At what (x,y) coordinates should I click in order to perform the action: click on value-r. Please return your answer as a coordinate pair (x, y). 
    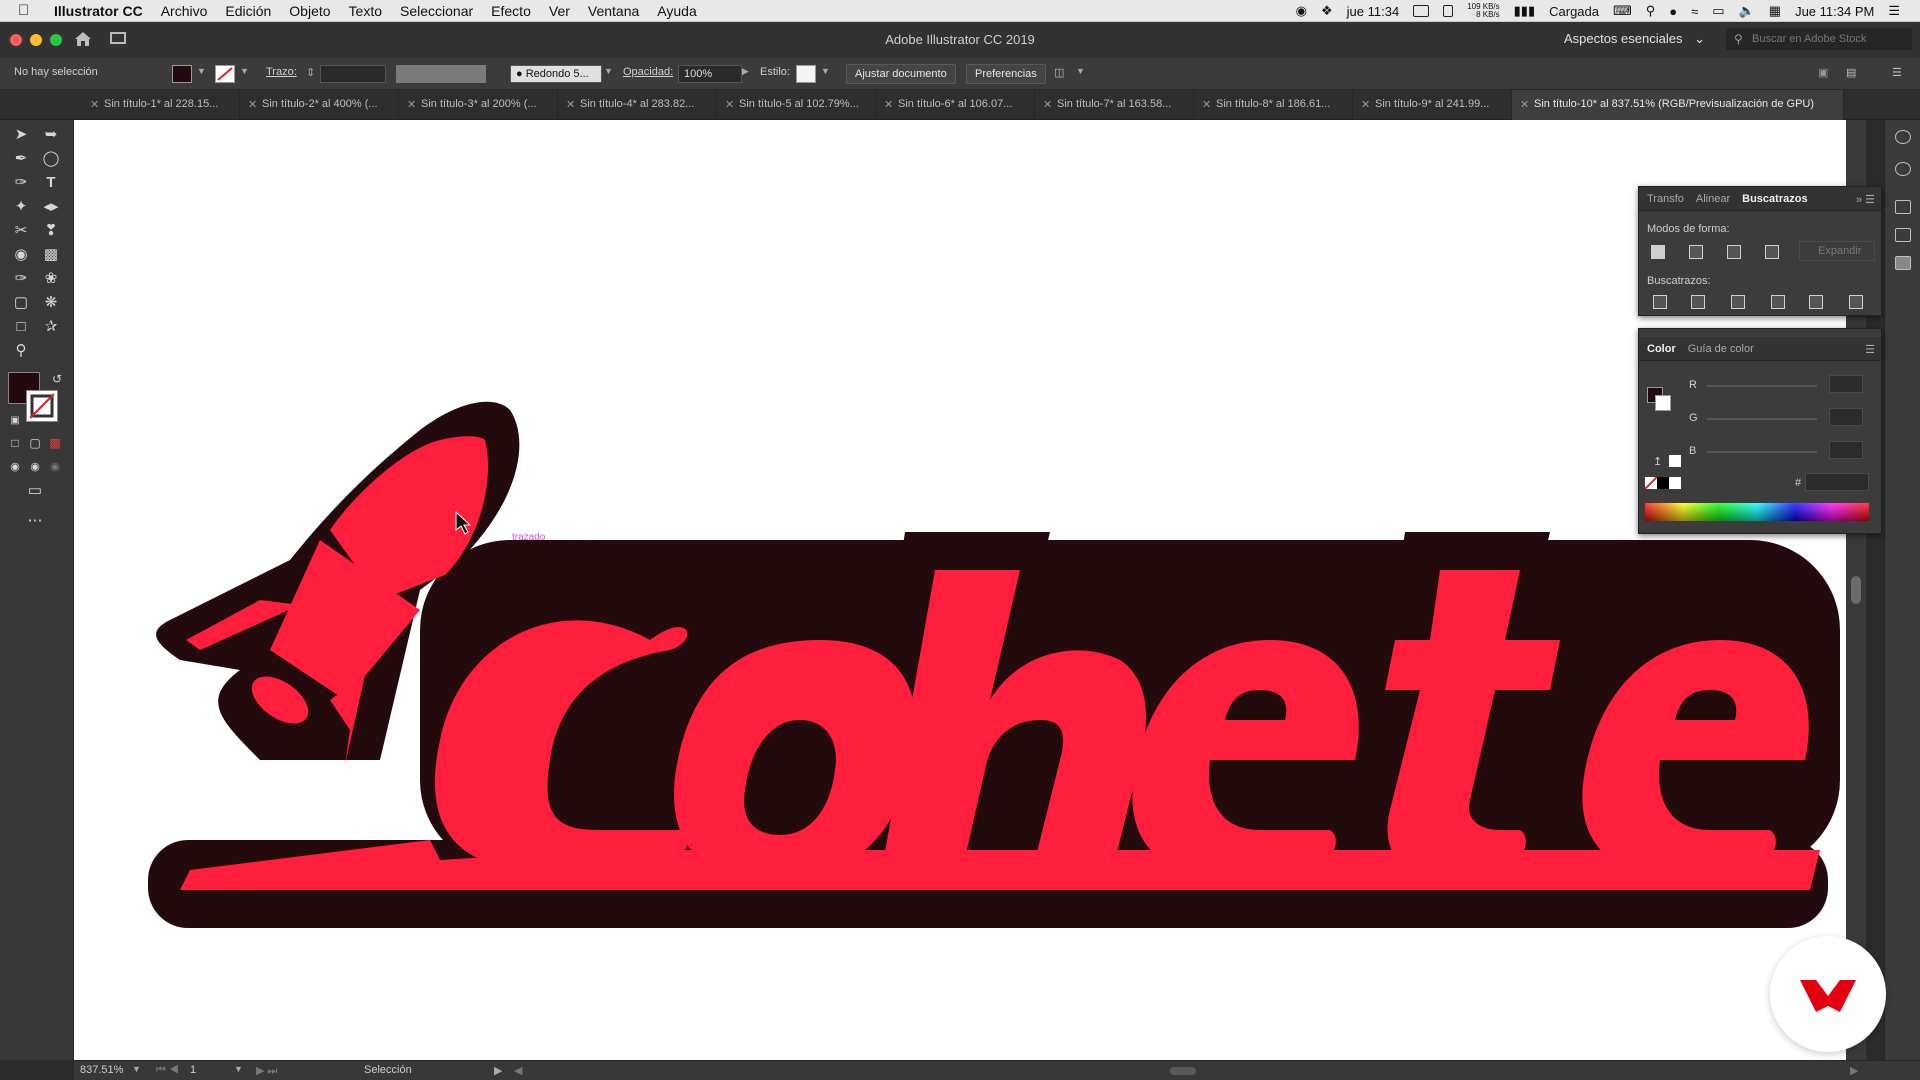
    Looking at the image, I should click on (1846, 384).